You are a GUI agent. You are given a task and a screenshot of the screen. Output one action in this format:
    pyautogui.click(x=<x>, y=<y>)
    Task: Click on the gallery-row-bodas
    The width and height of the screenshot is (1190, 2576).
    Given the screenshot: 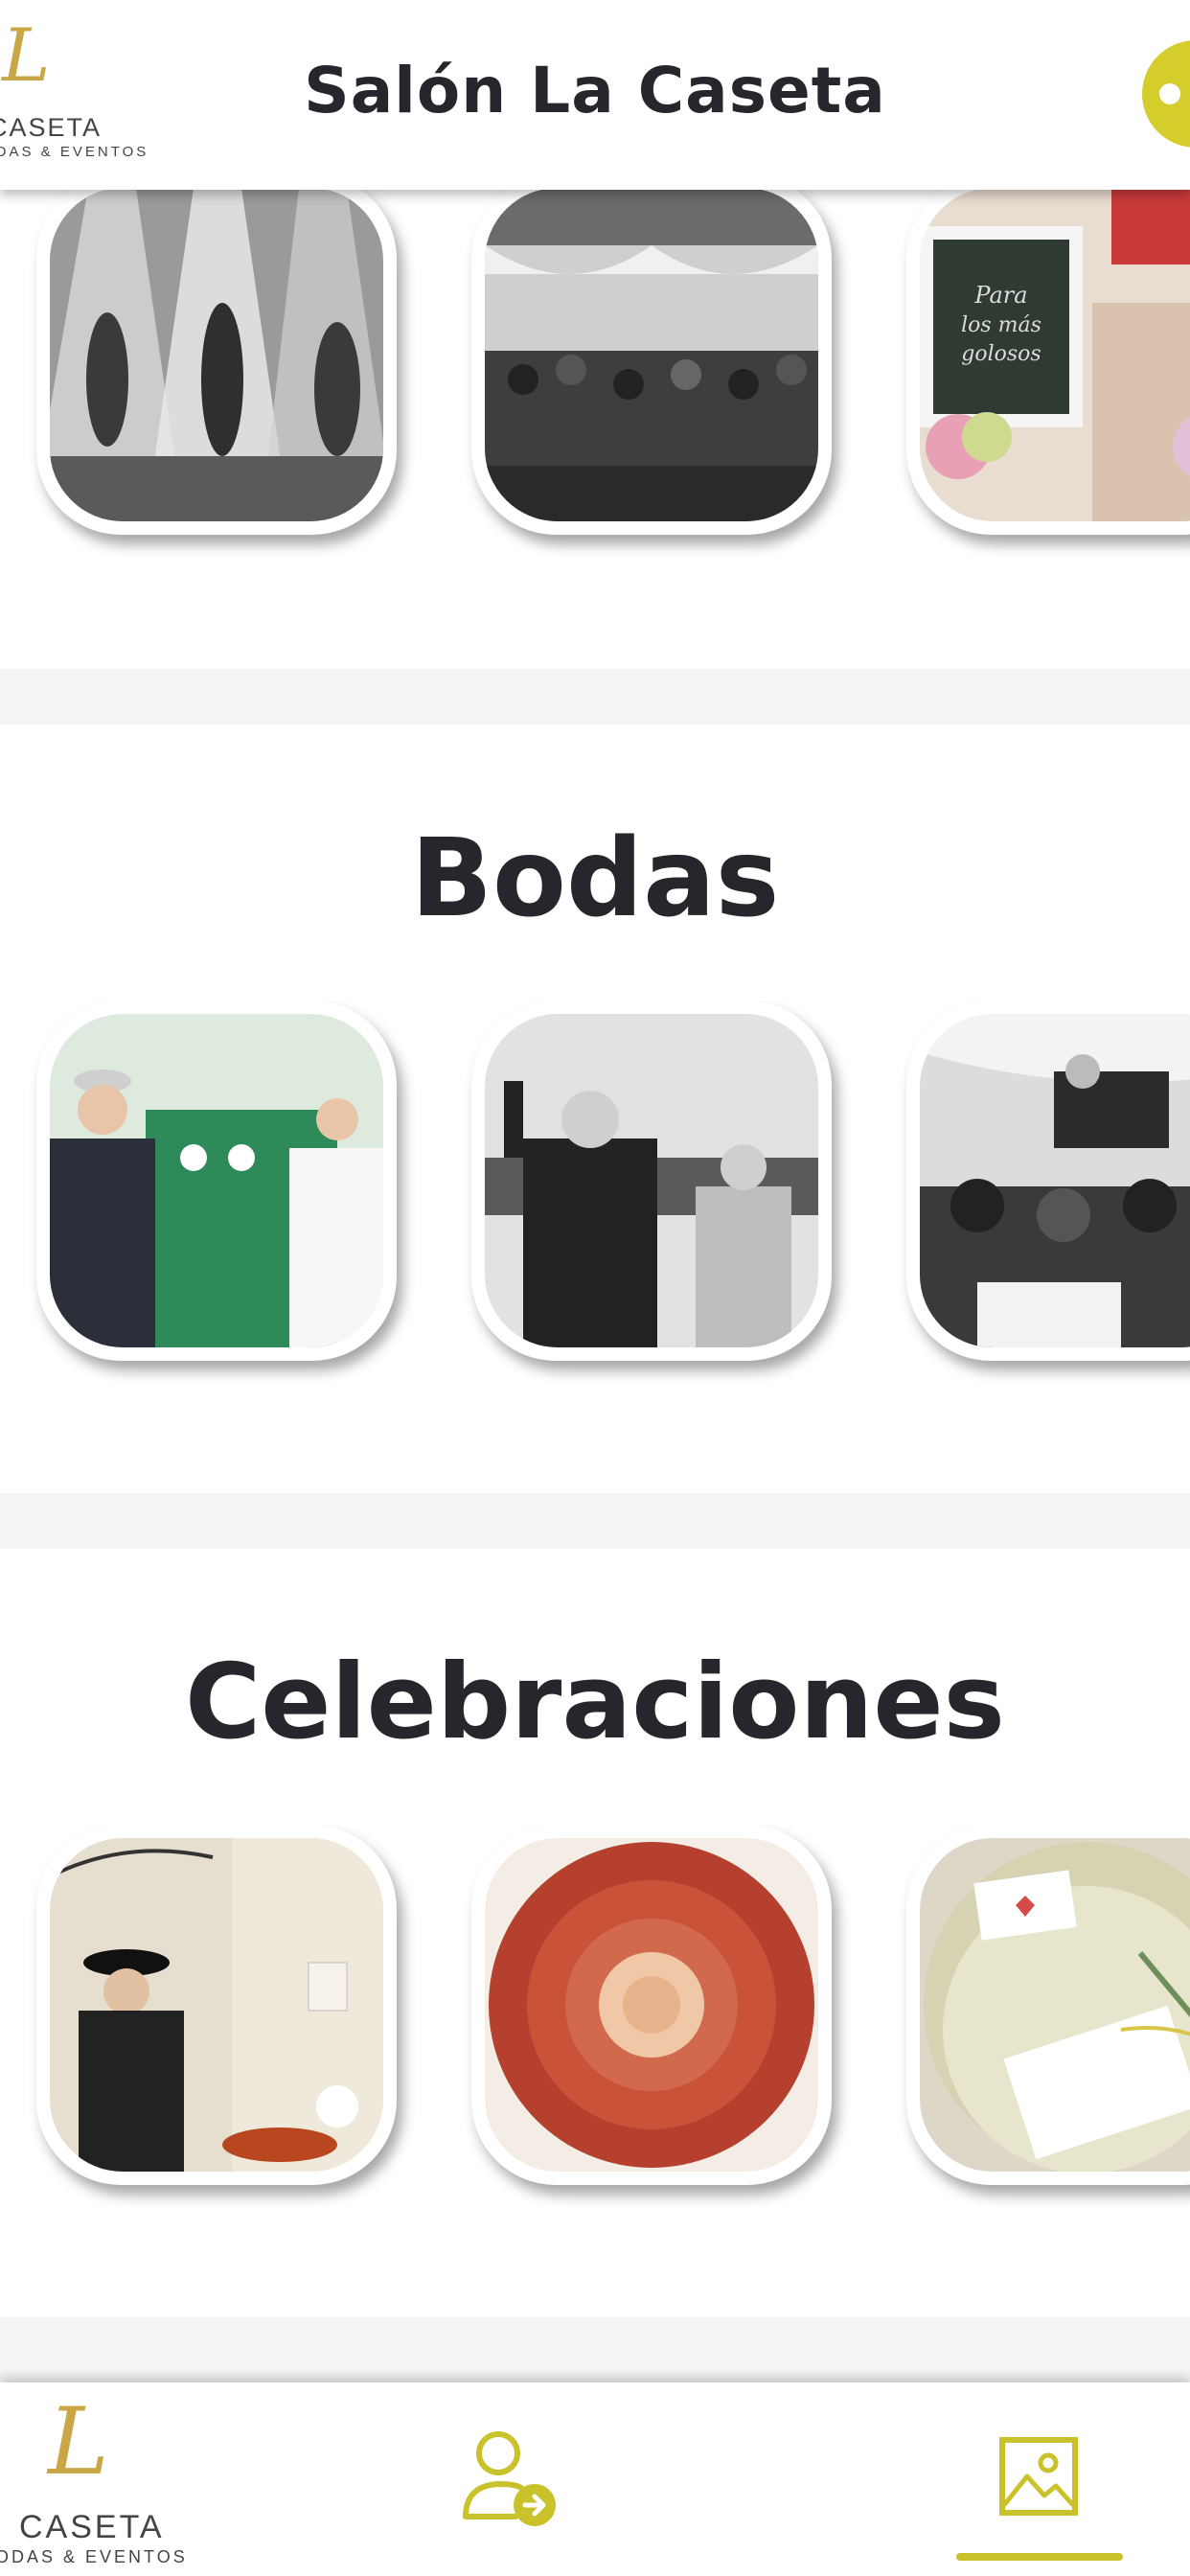 What is the action you would take?
    pyautogui.click(x=595, y=1192)
    